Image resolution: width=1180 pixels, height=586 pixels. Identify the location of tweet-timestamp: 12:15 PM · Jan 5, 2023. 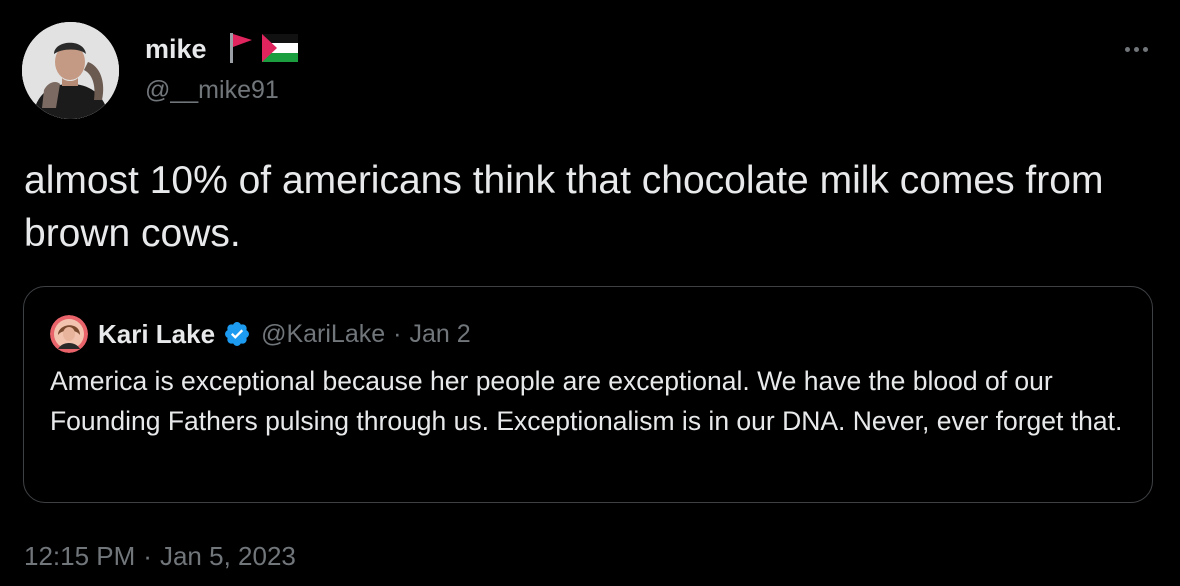
(160, 556).